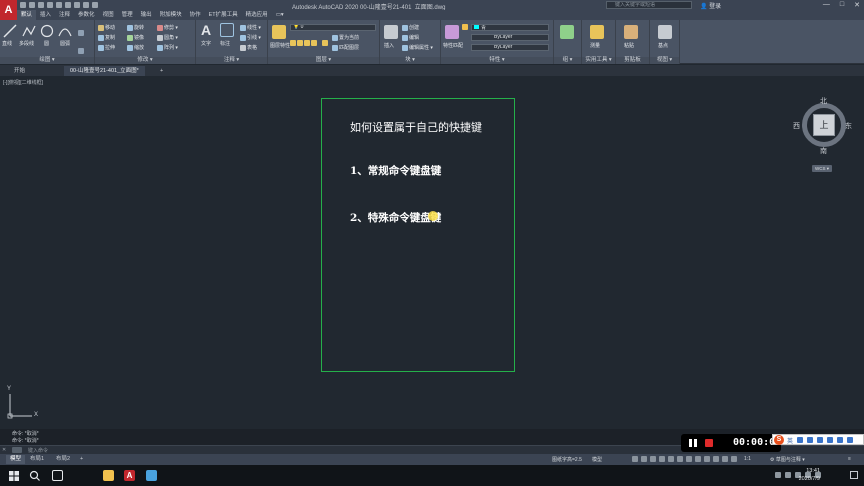 The width and height of the screenshot is (864, 486). Describe the element at coordinates (567, 60) in the screenshot. I see `panel-groups-title: 组 ▾` at that location.